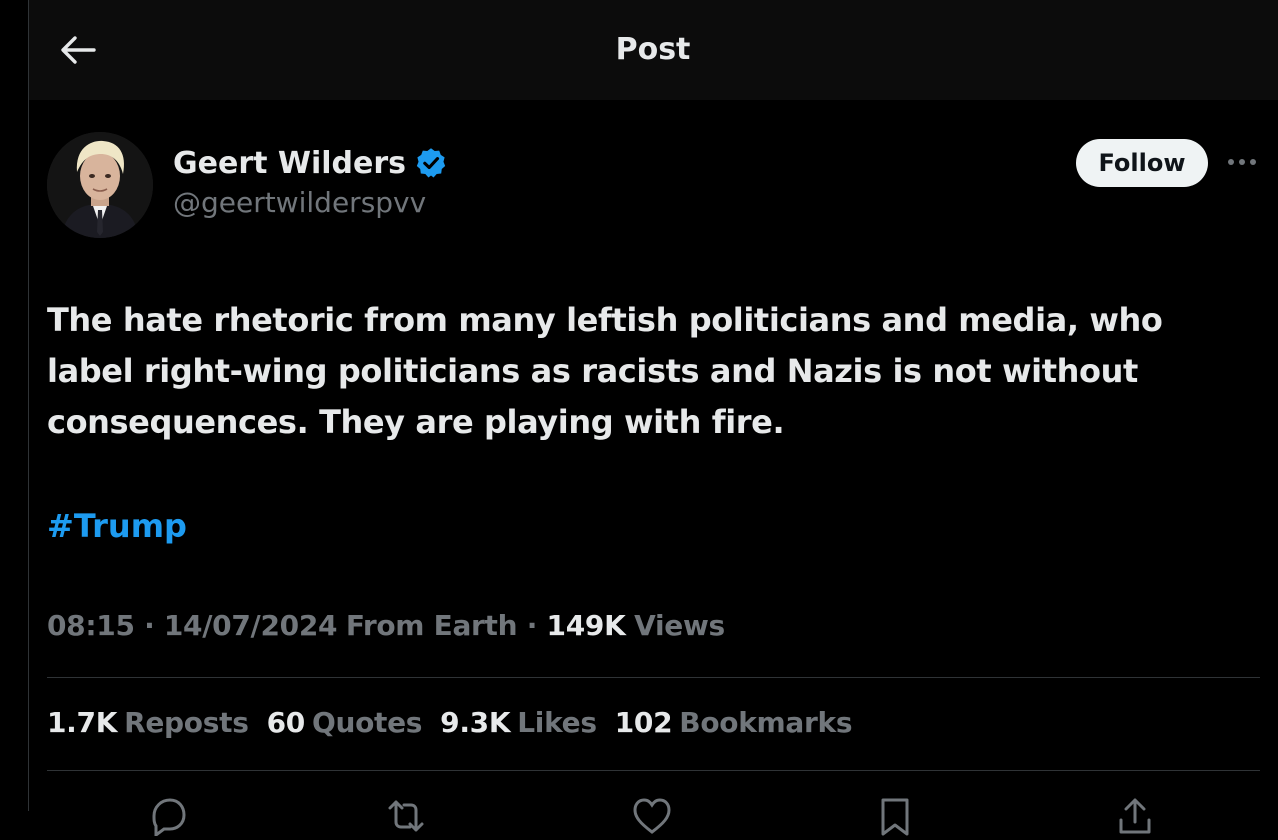  What do you see at coordinates (168, 817) in the screenshot?
I see `reply-icon` at bounding box center [168, 817].